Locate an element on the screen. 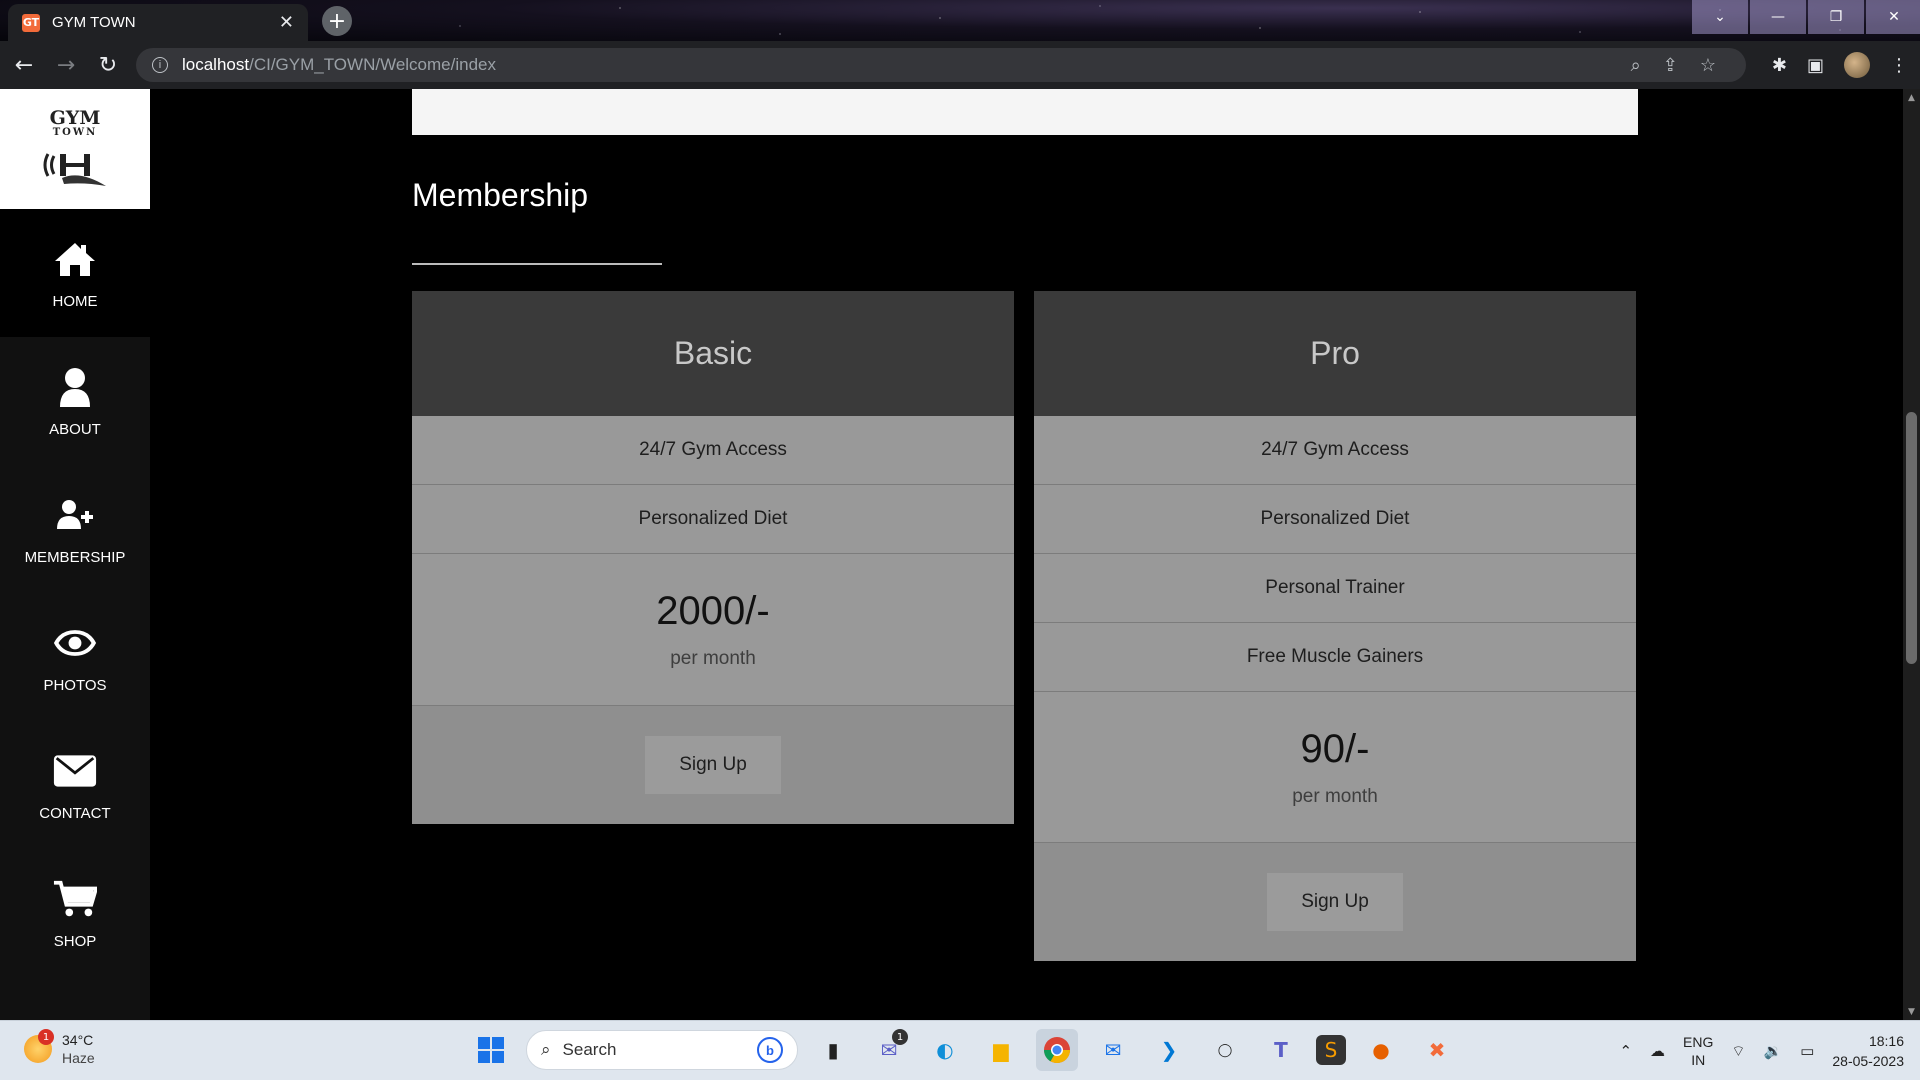 The width and height of the screenshot is (1920, 1080). weather-sun-icon: 1 is located at coordinates (39, 1046).